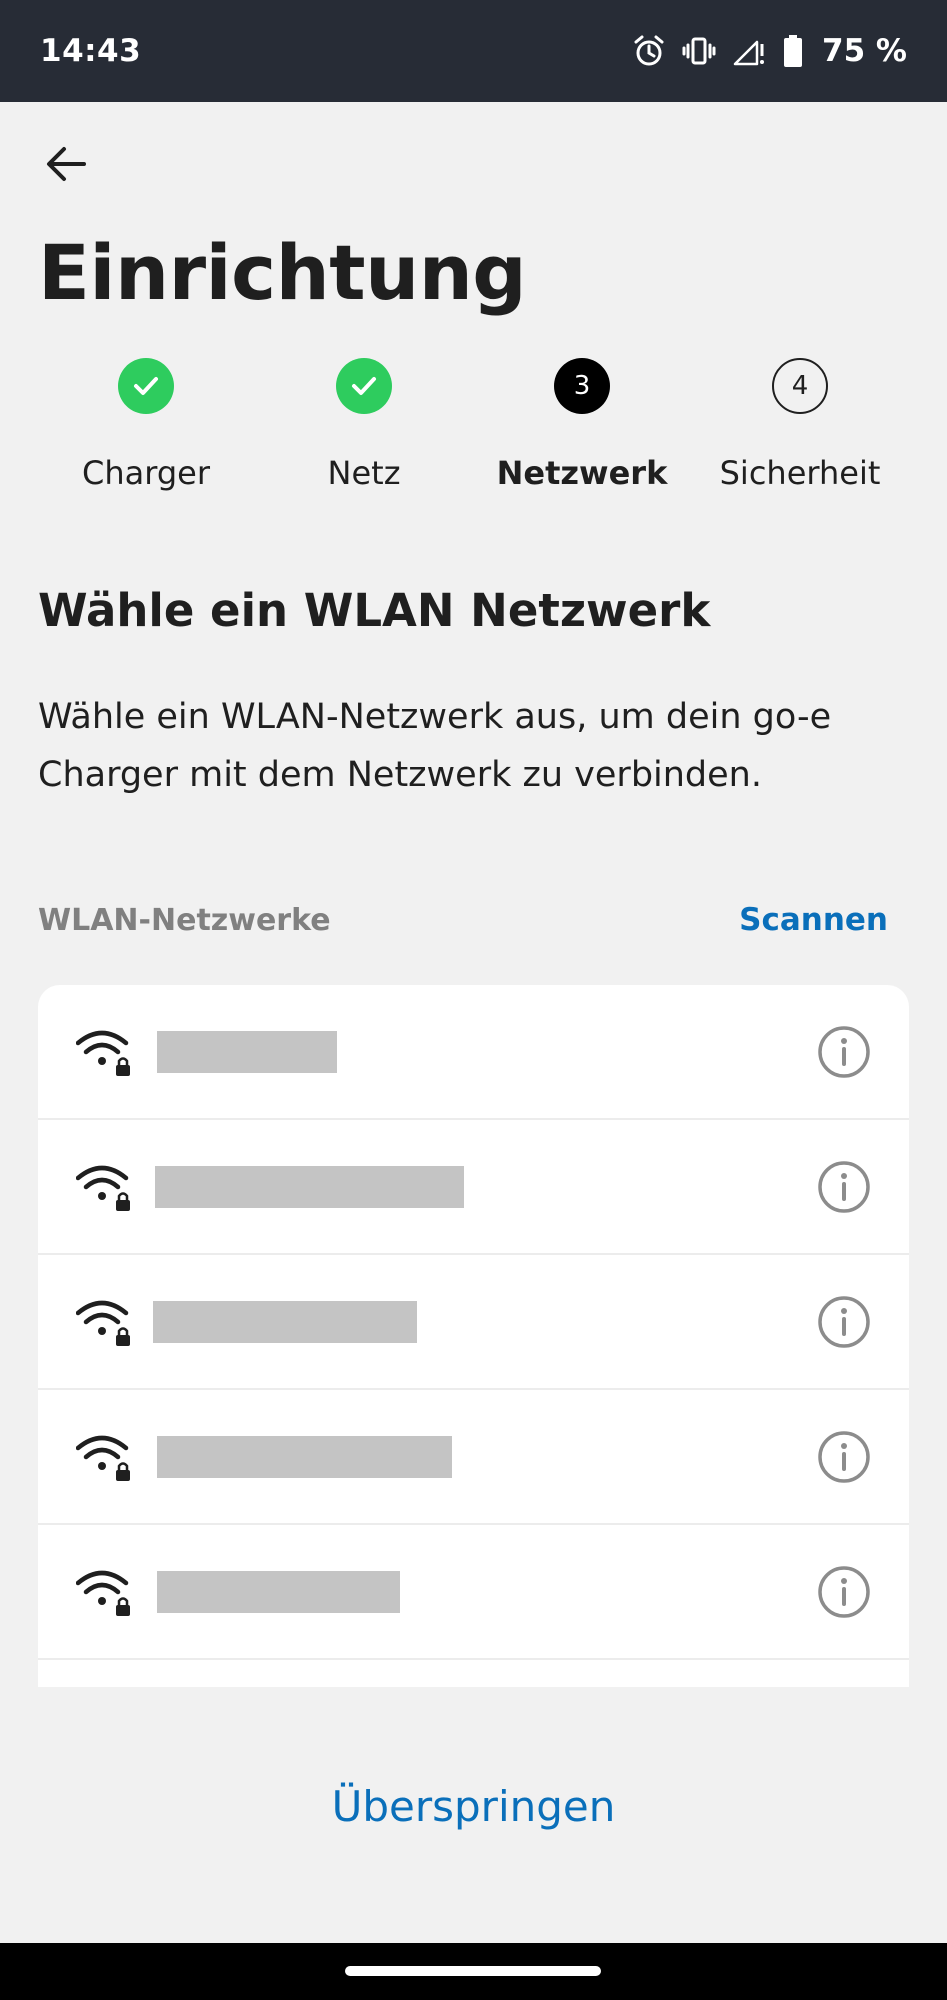 The width and height of the screenshot is (947, 2000). Describe the element at coordinates (473, 1673) in the screenshot. I see `network-row-partial` at that location.